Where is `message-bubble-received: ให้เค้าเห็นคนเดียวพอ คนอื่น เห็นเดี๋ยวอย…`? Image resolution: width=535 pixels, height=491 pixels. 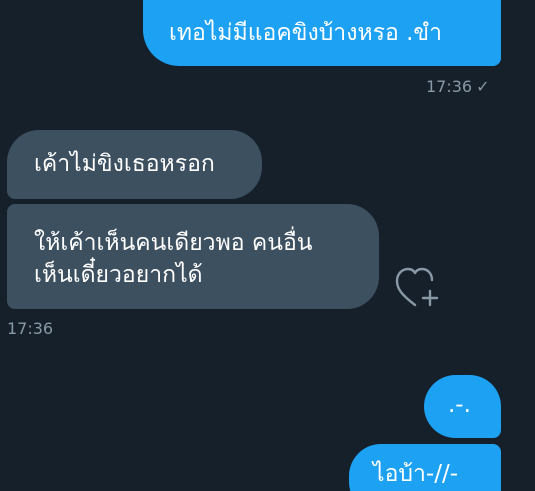
message-bubble-received: ให้เค้าเห็นคนเดียวพอ คนอื่น เห็นเดี๋ยวอย… is located at coordinates (193, 256).